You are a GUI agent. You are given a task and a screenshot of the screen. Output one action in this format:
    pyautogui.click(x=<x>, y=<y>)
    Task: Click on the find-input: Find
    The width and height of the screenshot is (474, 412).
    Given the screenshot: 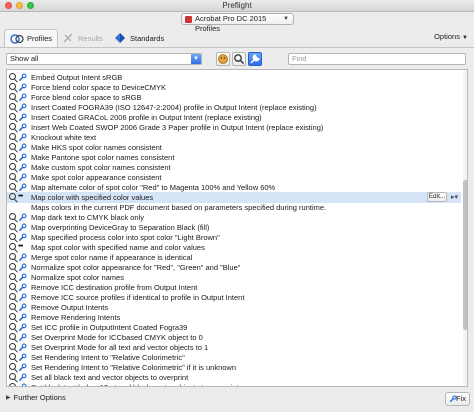 What is the action you would take?
    pyautogui.click(x=377, y=59)
    